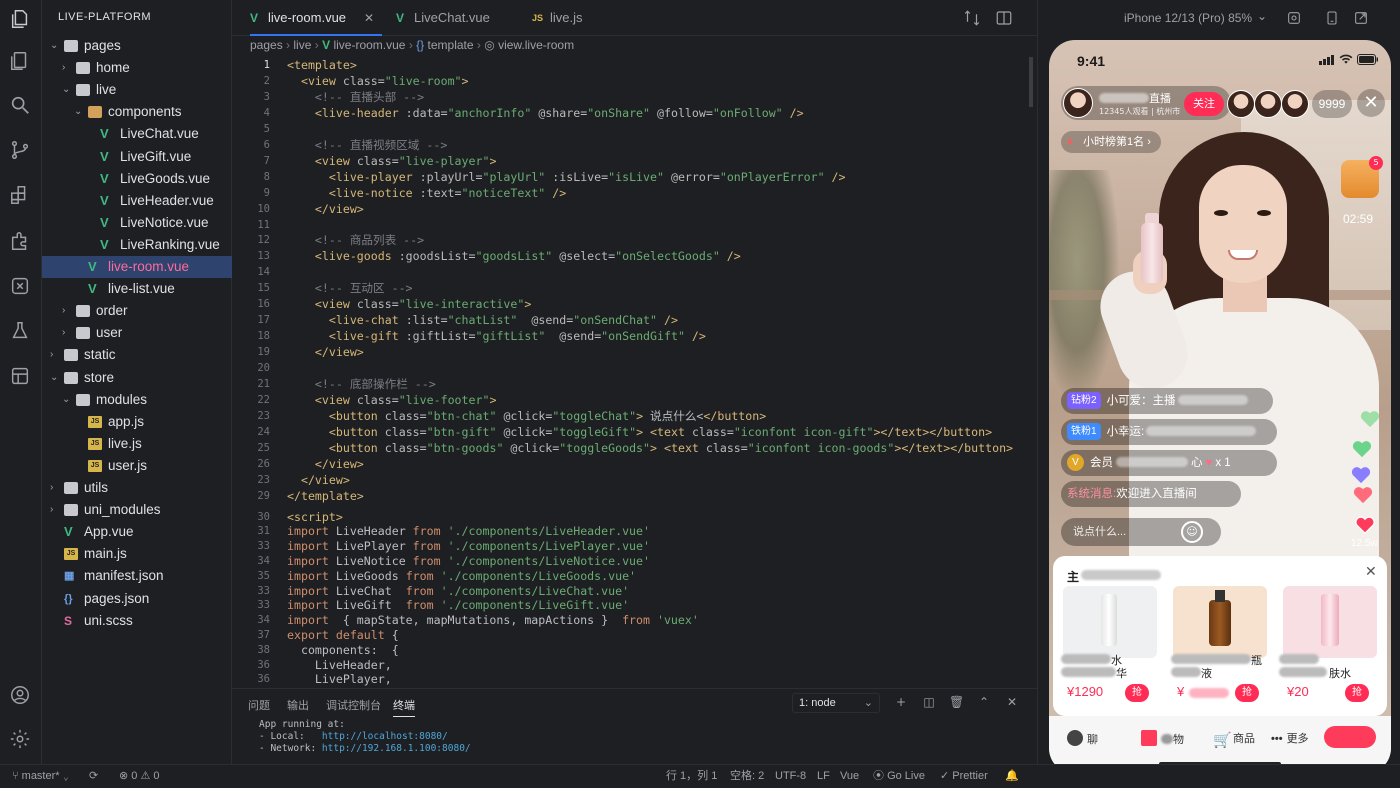 Image resolution: width=1400 pixels, height=788 pixels. Describe the element at coordinates (536, 45) in the screenshot. I see `breadcrumb-item: view.live-room` at that location.